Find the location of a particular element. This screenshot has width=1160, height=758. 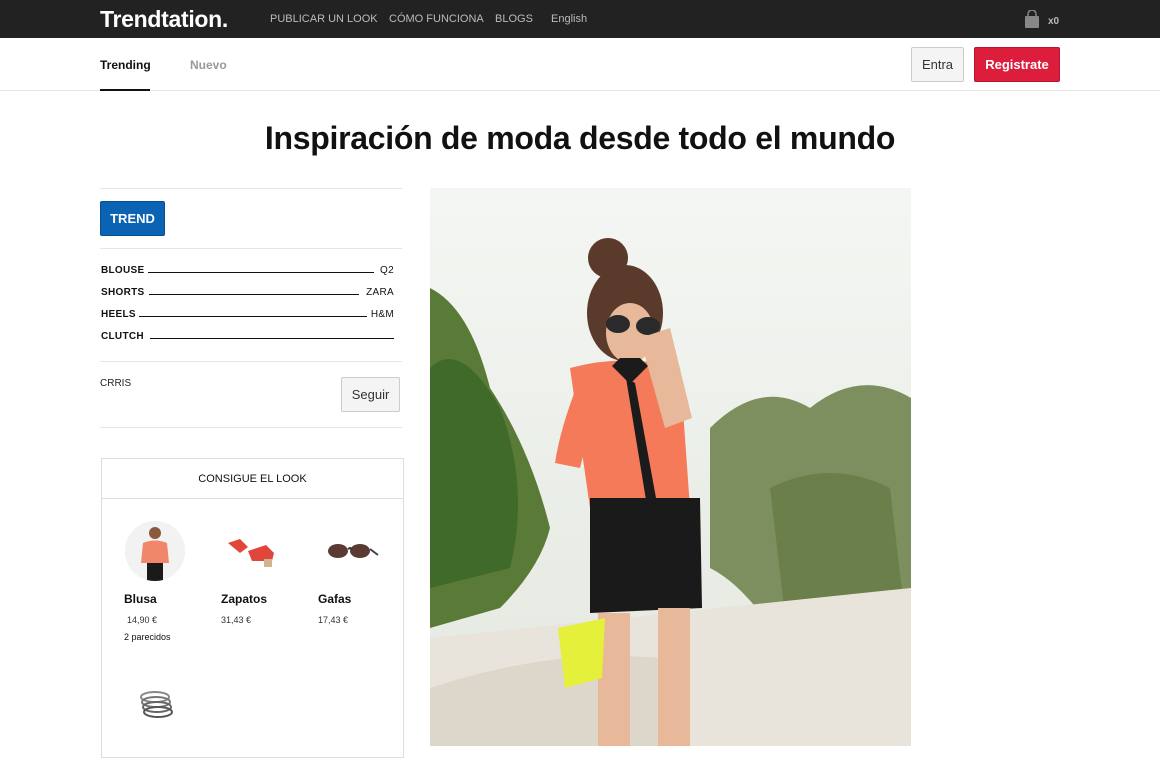

shopping-bag-icon is located at coordinates (1032, 19).